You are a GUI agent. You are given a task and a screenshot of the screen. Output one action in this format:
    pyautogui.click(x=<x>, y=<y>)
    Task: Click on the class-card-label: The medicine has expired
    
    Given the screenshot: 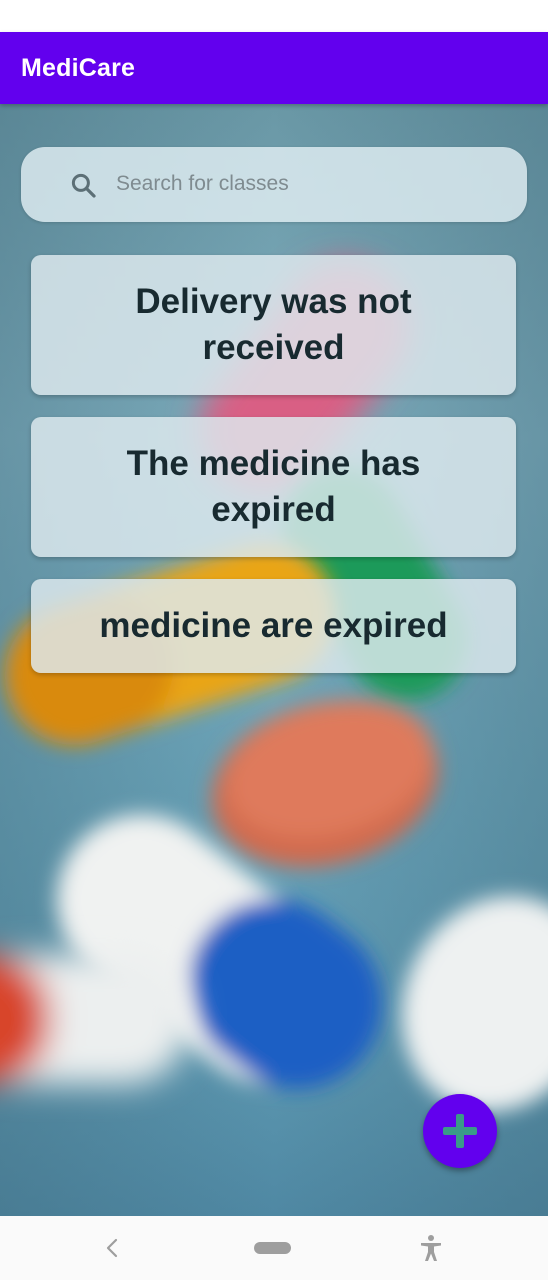 What is the action you would take?
    pyautogui.click(x=273, y=486)
    